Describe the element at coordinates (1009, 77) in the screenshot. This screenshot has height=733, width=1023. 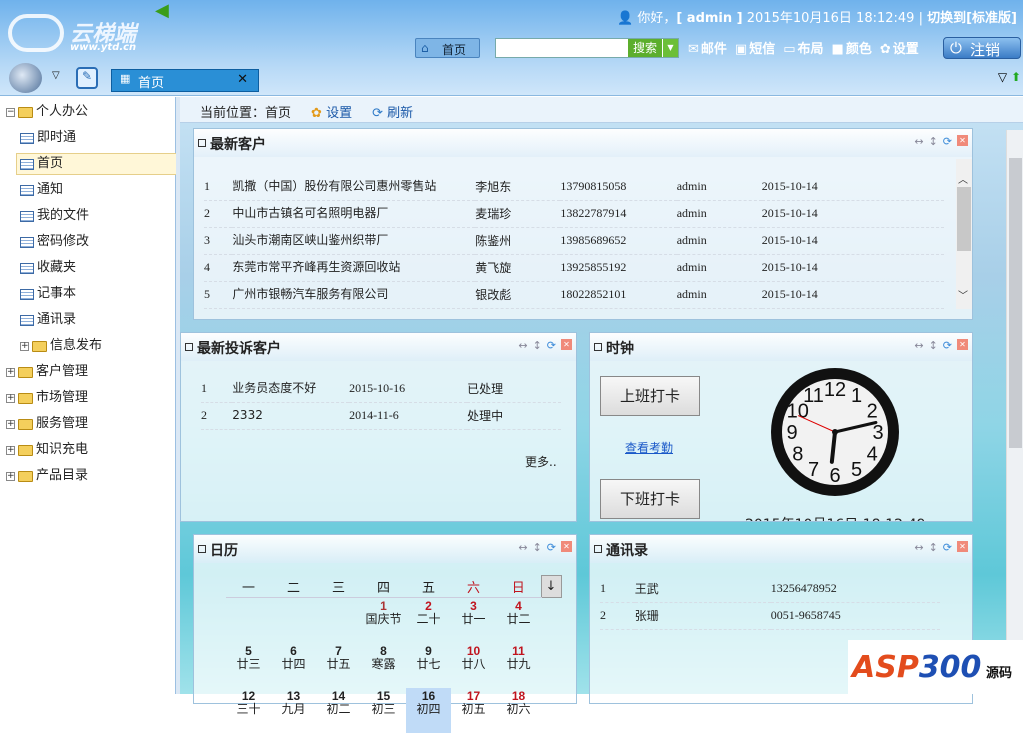
I see `collapse-header-icon: ▽ ⬆` at that location.